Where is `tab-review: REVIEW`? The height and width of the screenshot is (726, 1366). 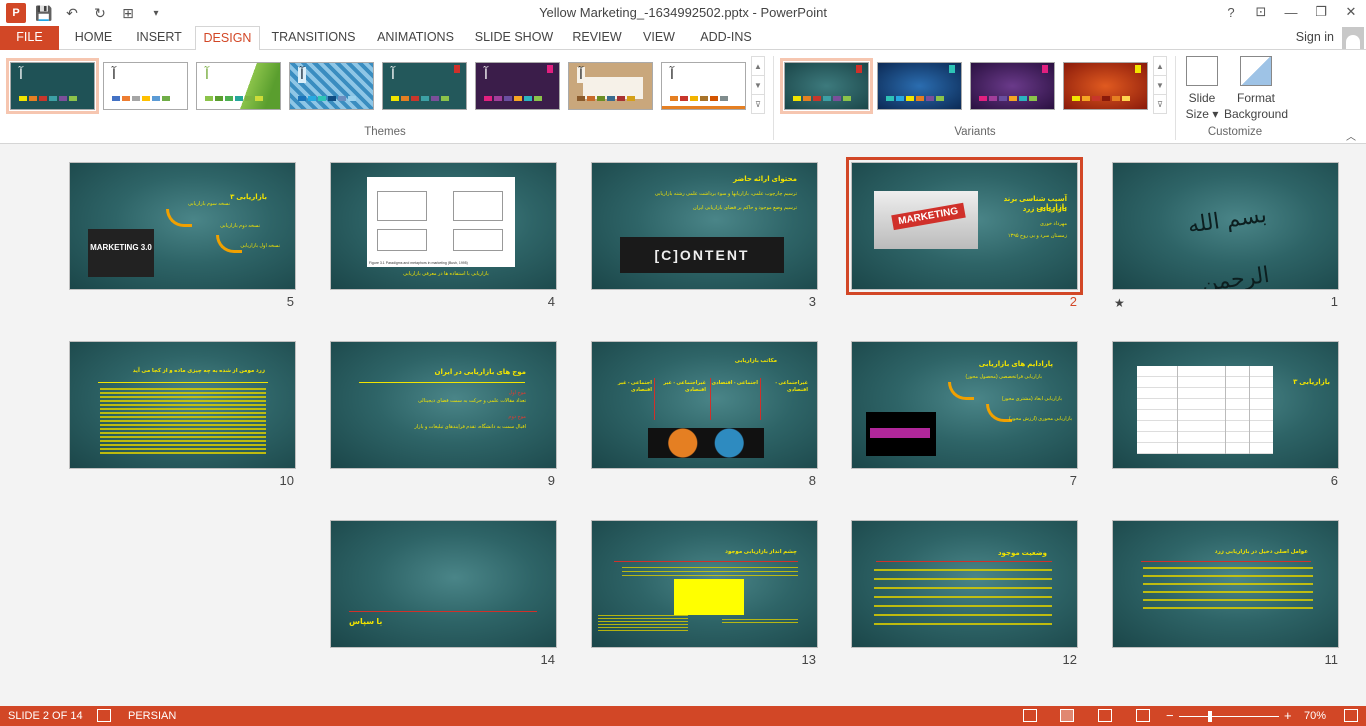 tab-review: REVIEW is located at coordinates (597, 38).